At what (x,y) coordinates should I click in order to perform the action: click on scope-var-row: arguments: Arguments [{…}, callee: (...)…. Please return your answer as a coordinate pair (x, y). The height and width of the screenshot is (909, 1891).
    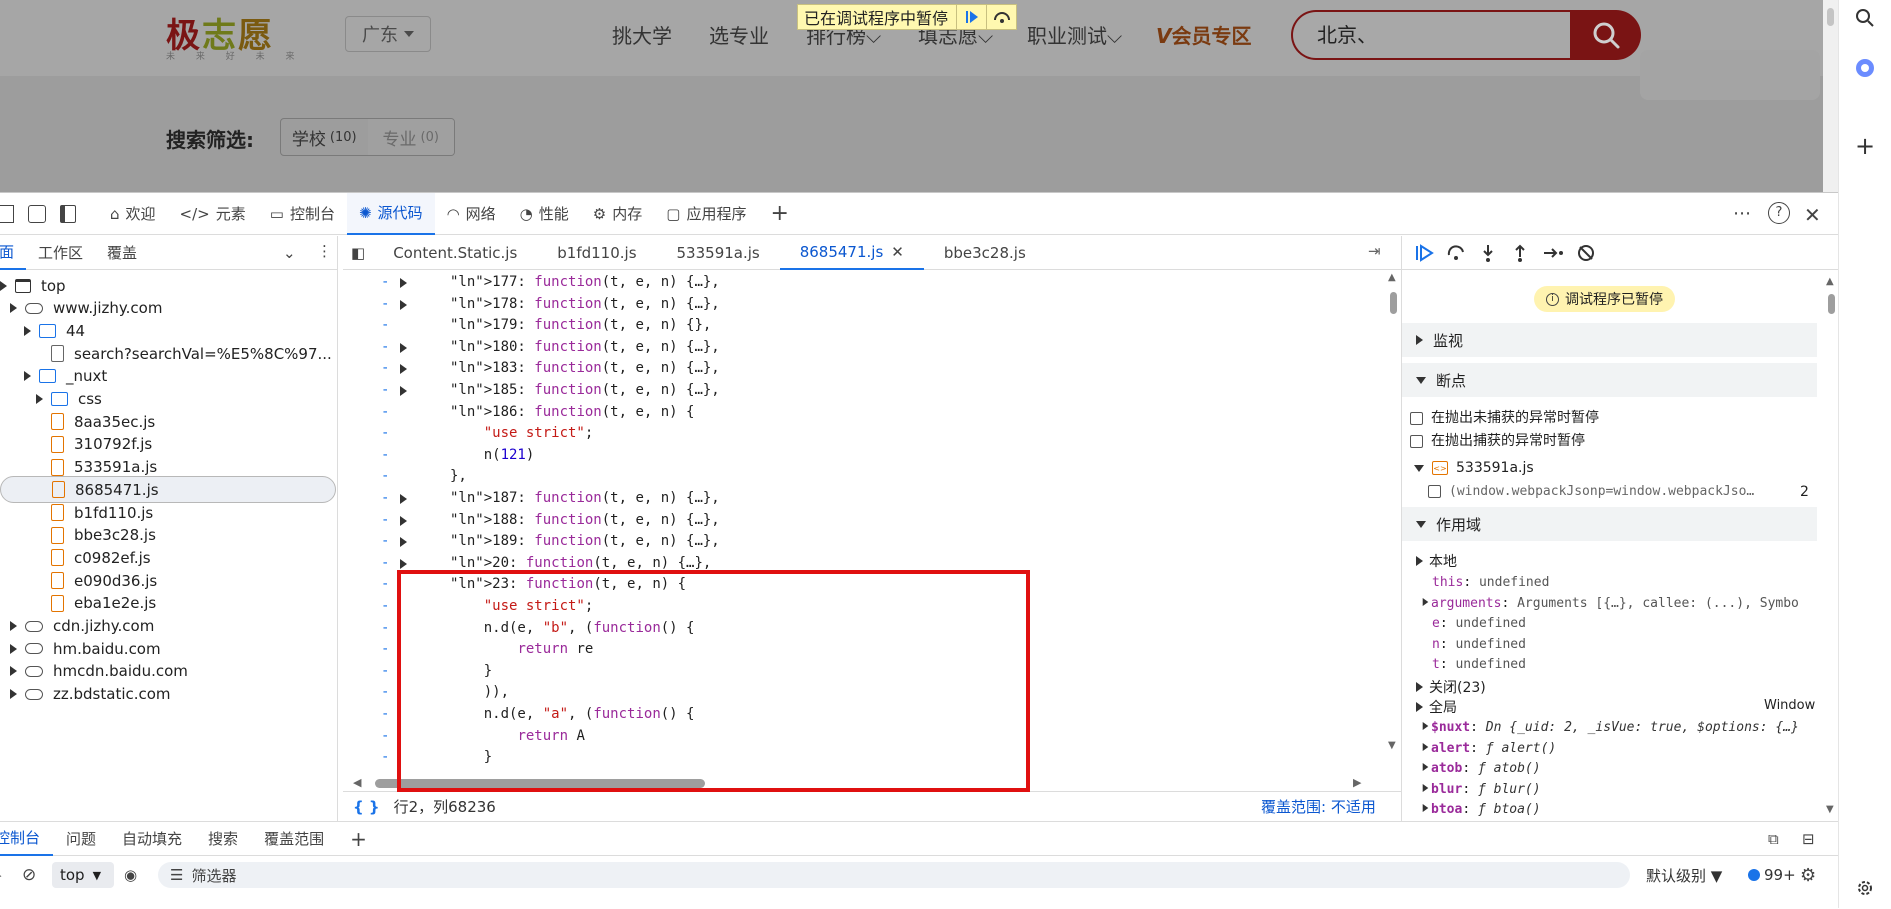
    Looking at the image, I should click on (1610, 603).